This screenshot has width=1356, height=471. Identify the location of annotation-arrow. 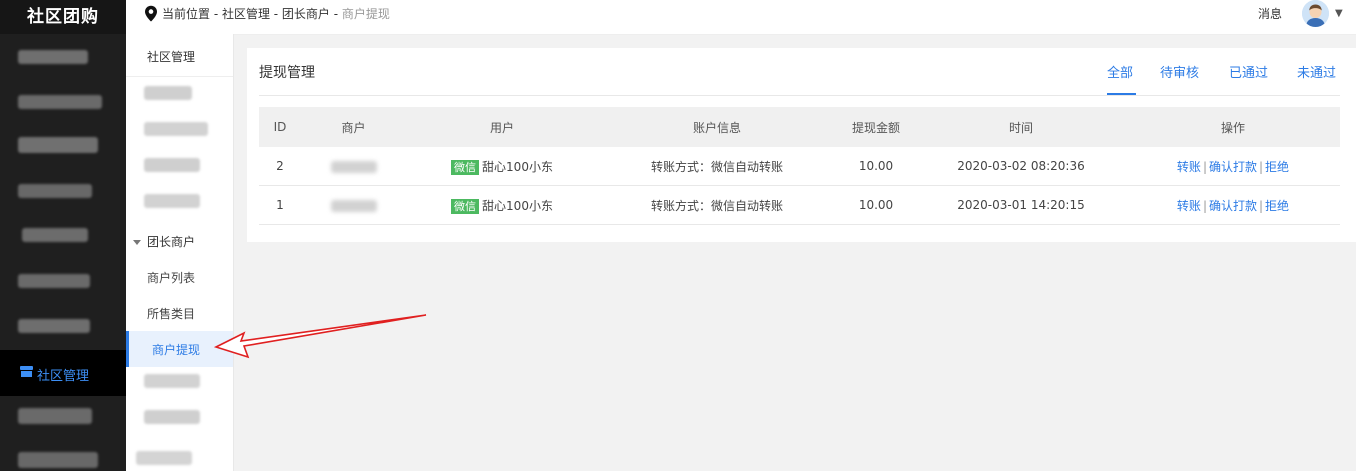
(320, 336).